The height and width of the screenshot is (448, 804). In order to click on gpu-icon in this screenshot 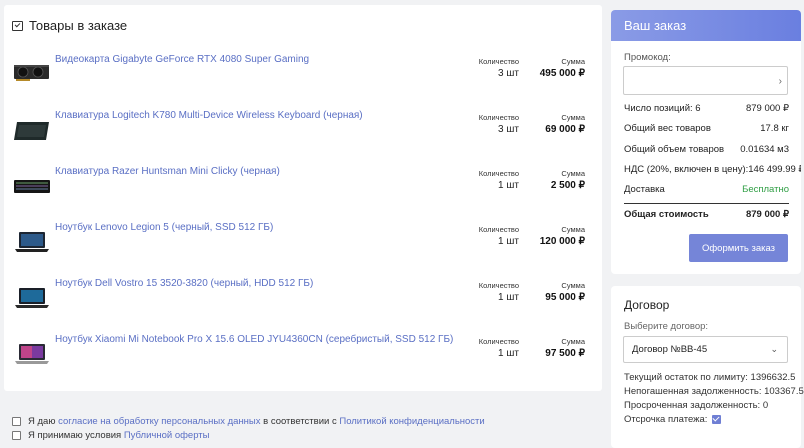, I will do `click(31, 73)`.